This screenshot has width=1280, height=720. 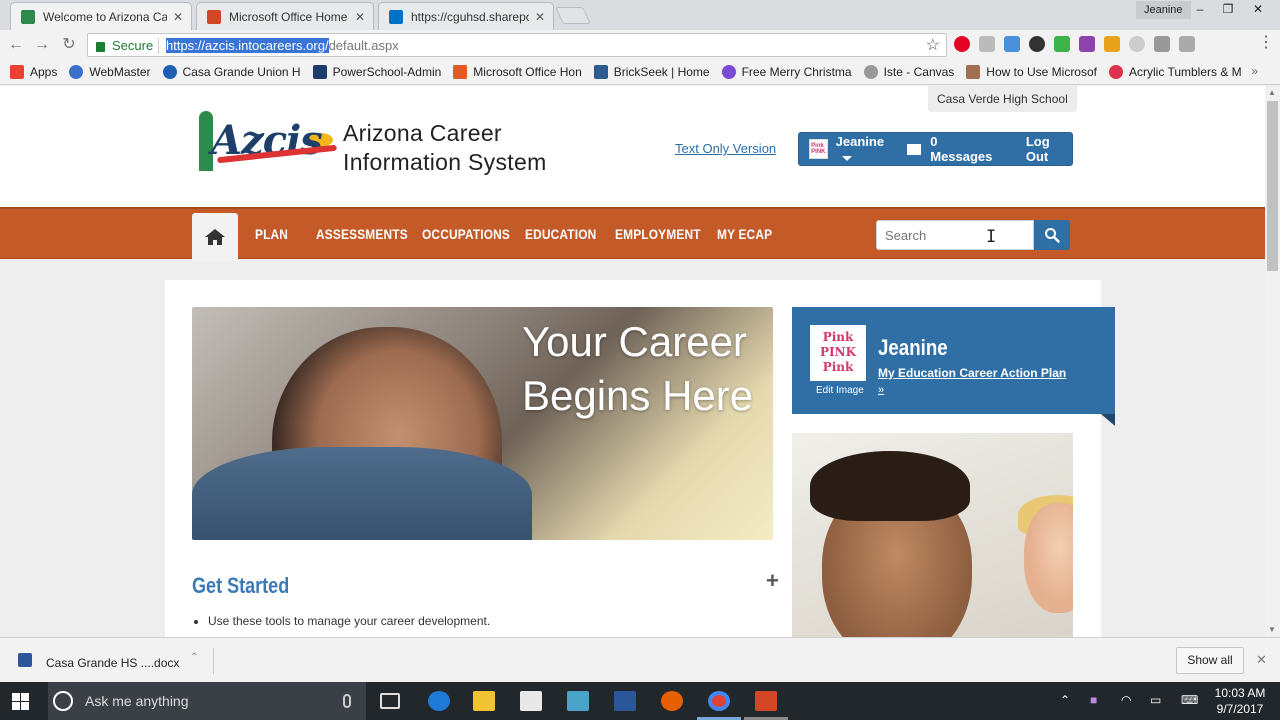 I want to click on bookmark-merry-christmas: Free Merry Christma, so click(x=786, y=72).